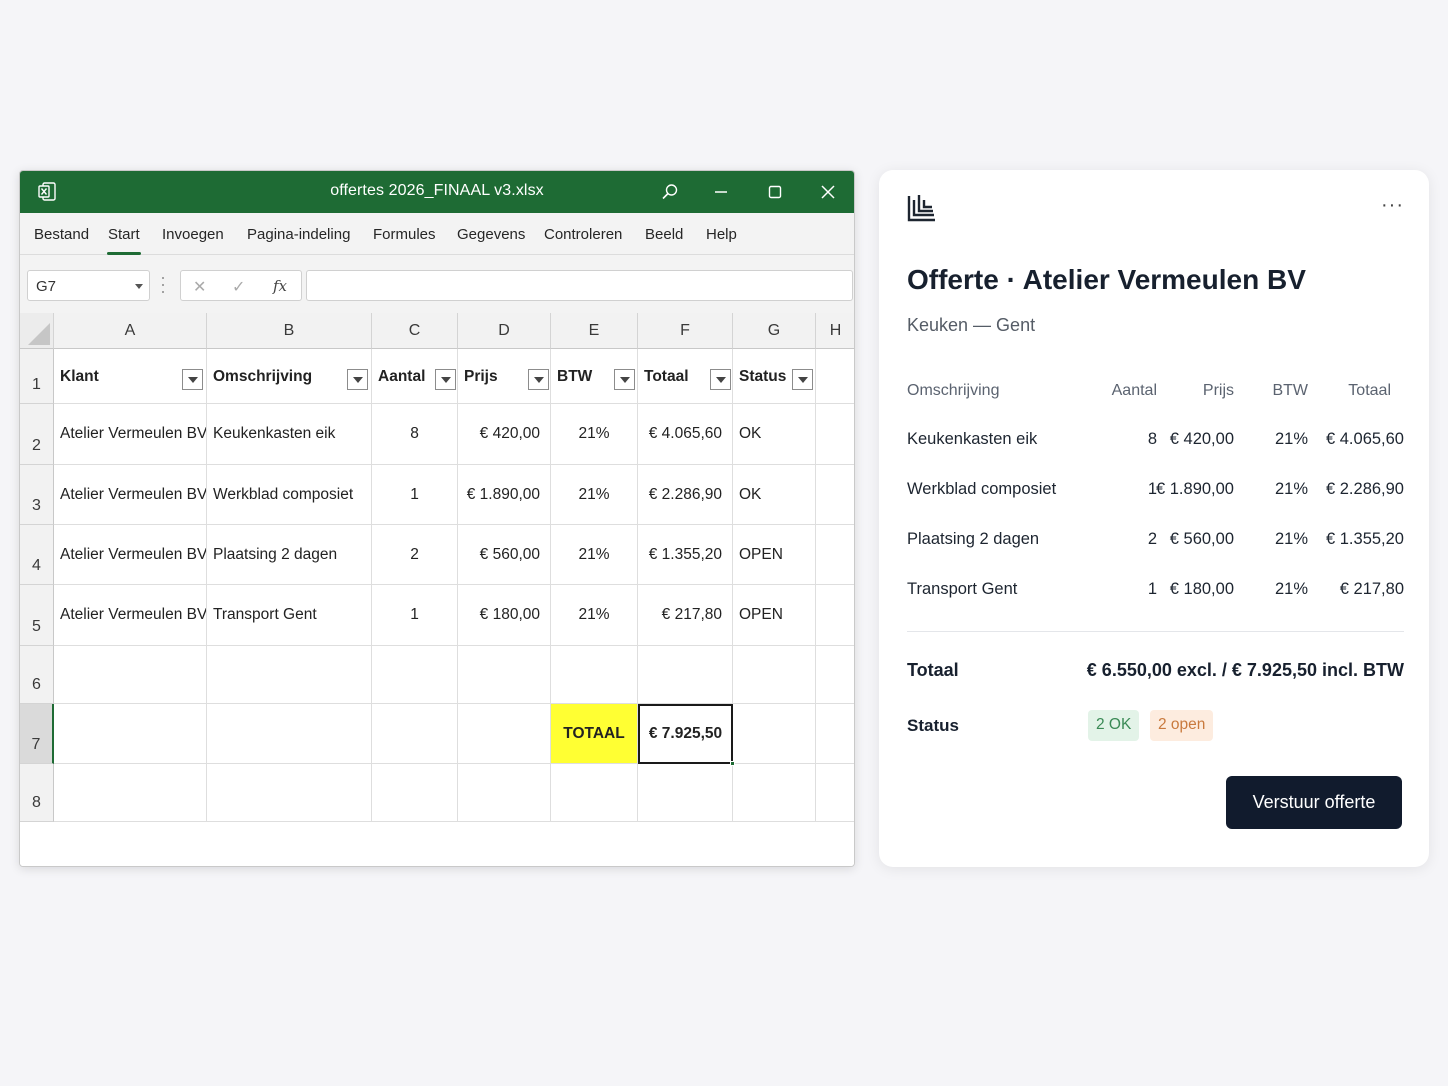 The width and height of the screenshot is (1448, 1086). What do you see at coordinates (1392, 205) in the screenshot?
I see `more-options-icon: ···` at bounding box center [1392, 205].